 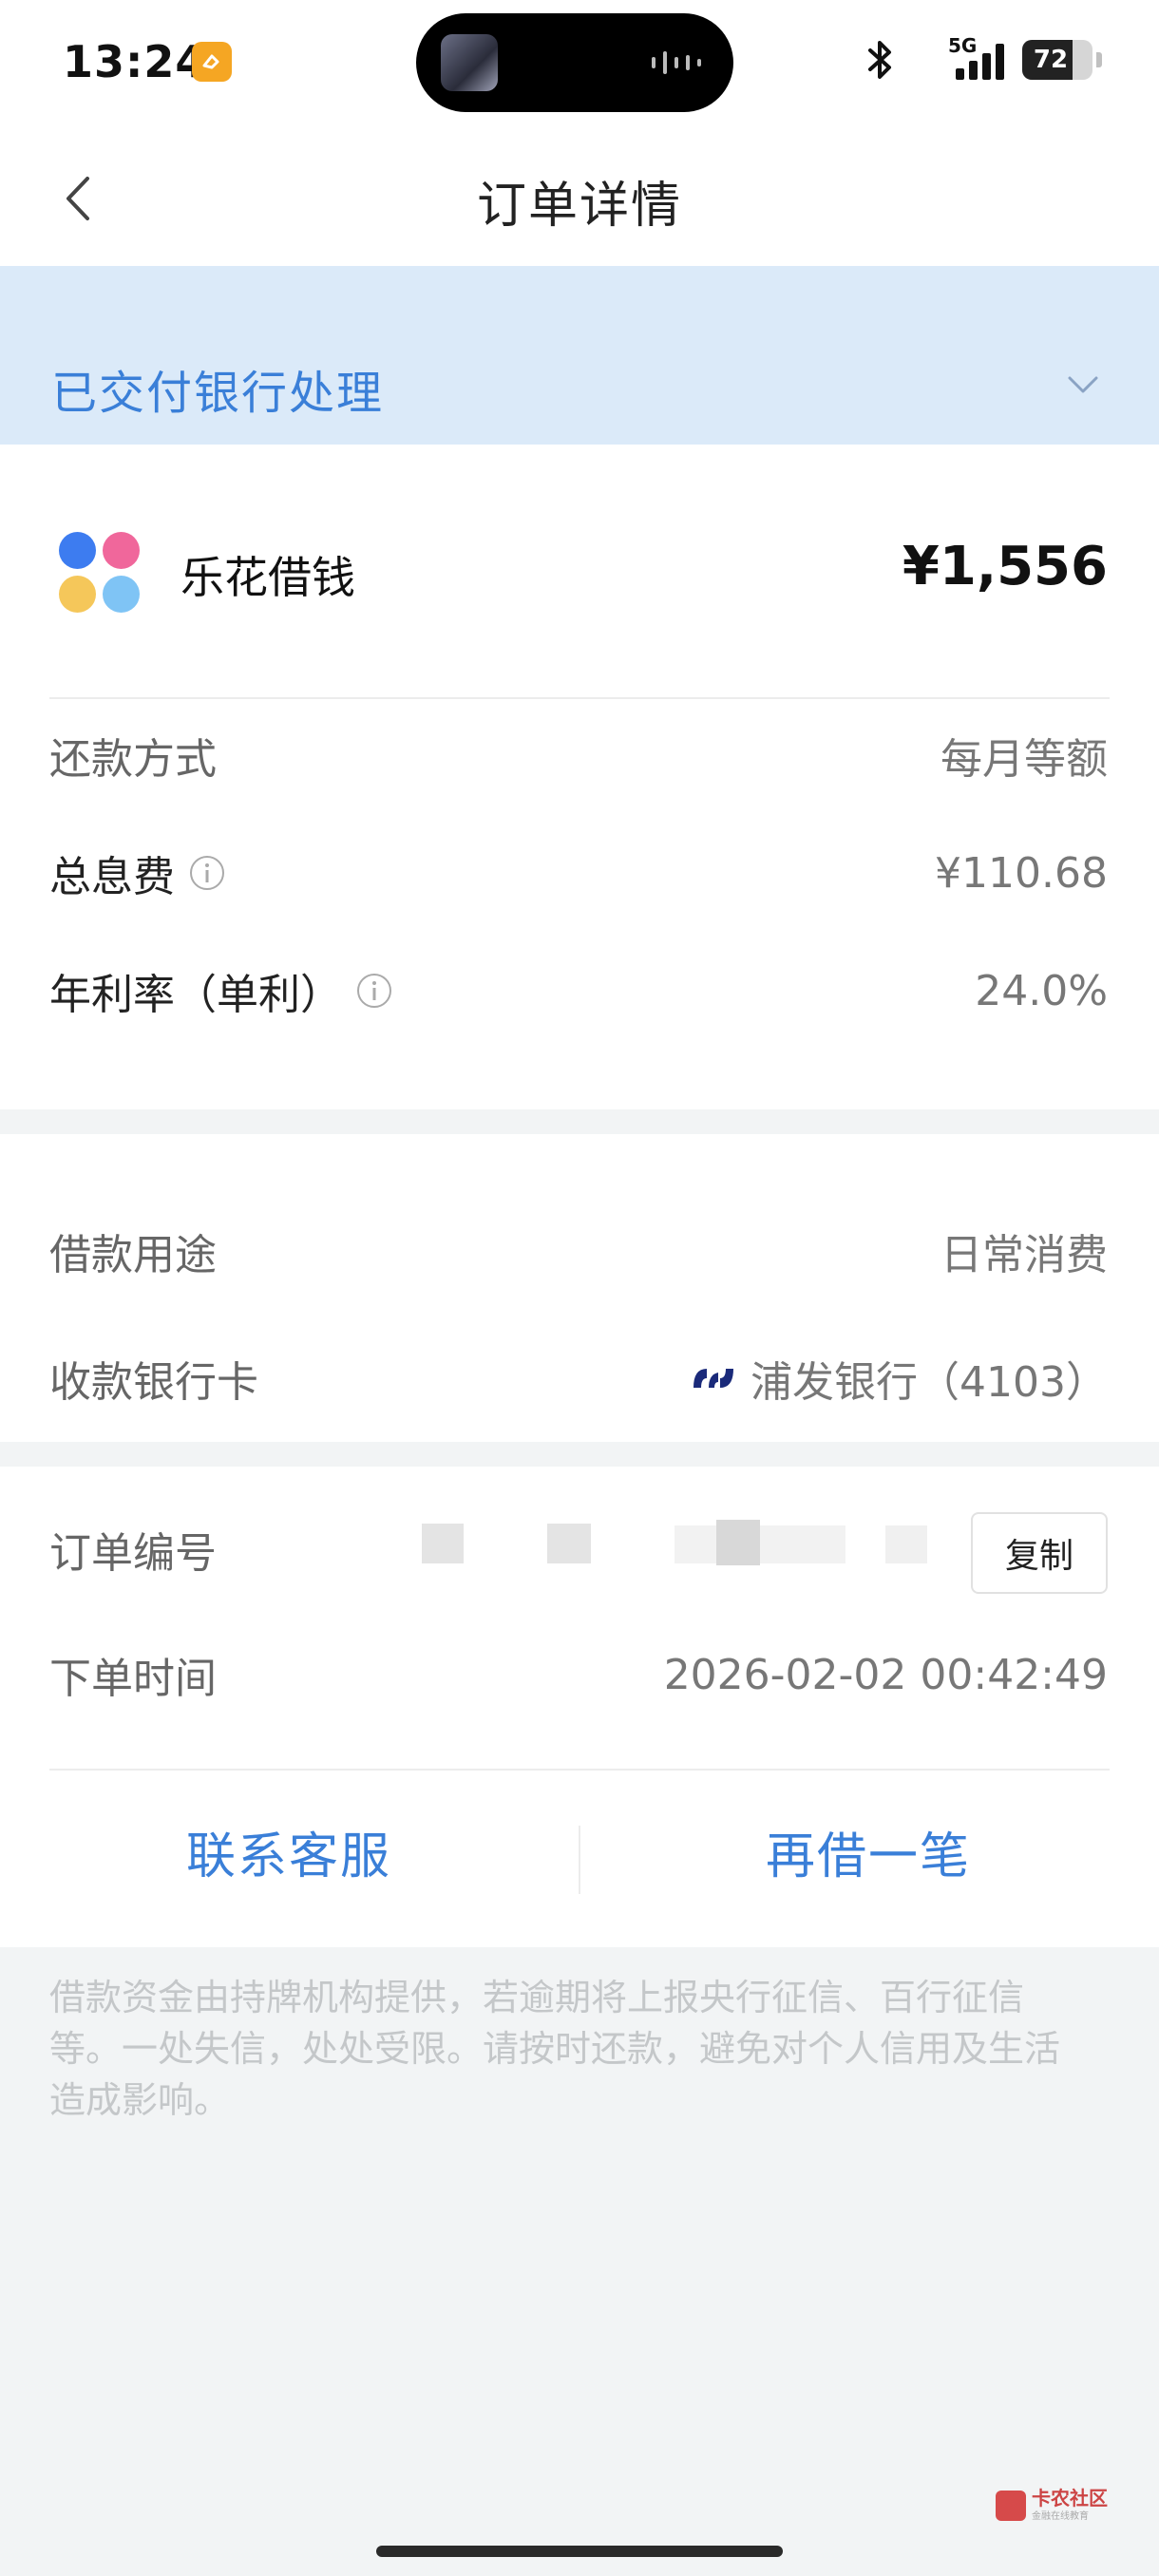 I want to click on total-interest-value: ¥110.68, so click(x=1021, y=873).